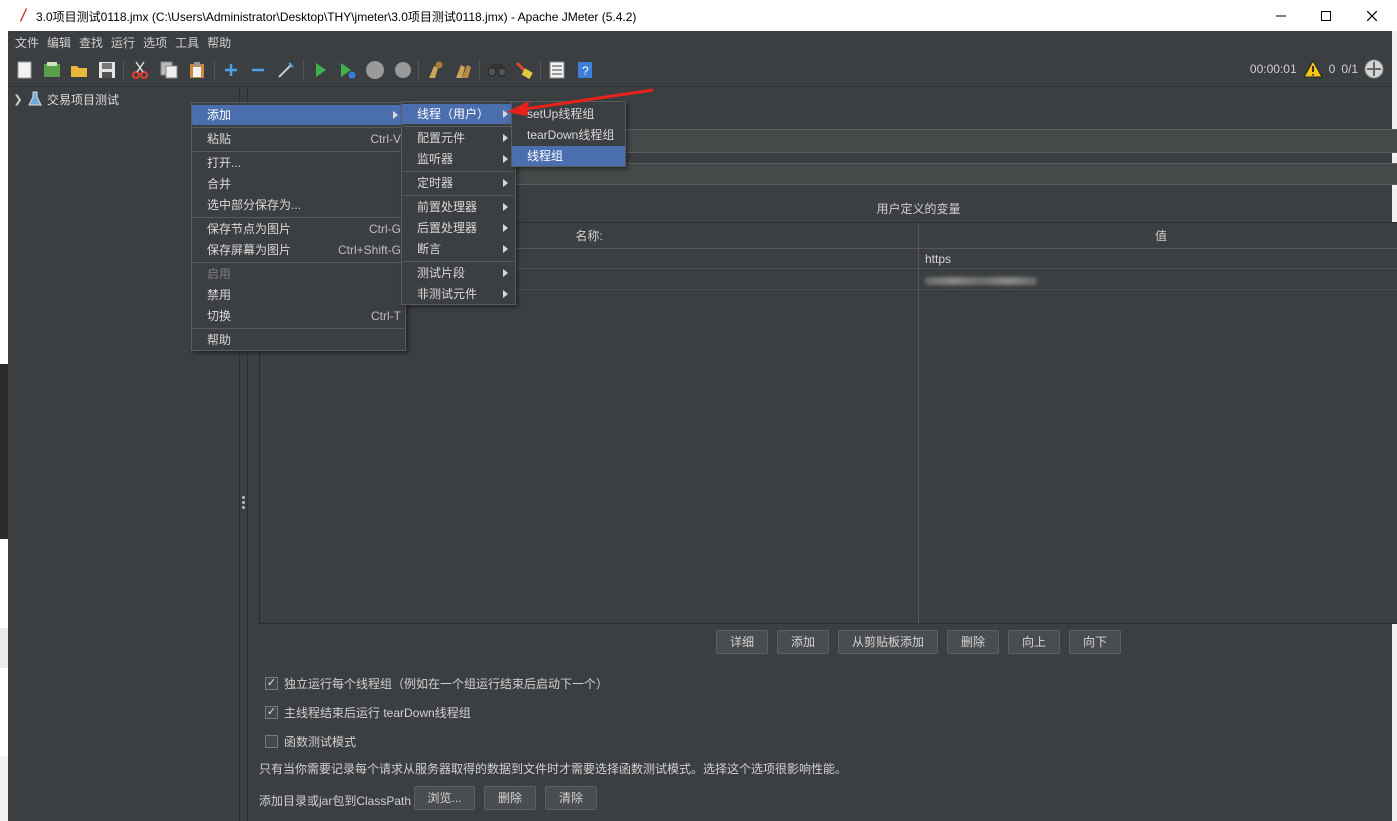 Image resolution: width=1397 pixels, height=821 pixels. I want to click on classpath-delete-button: 删除, so click(510, 798).